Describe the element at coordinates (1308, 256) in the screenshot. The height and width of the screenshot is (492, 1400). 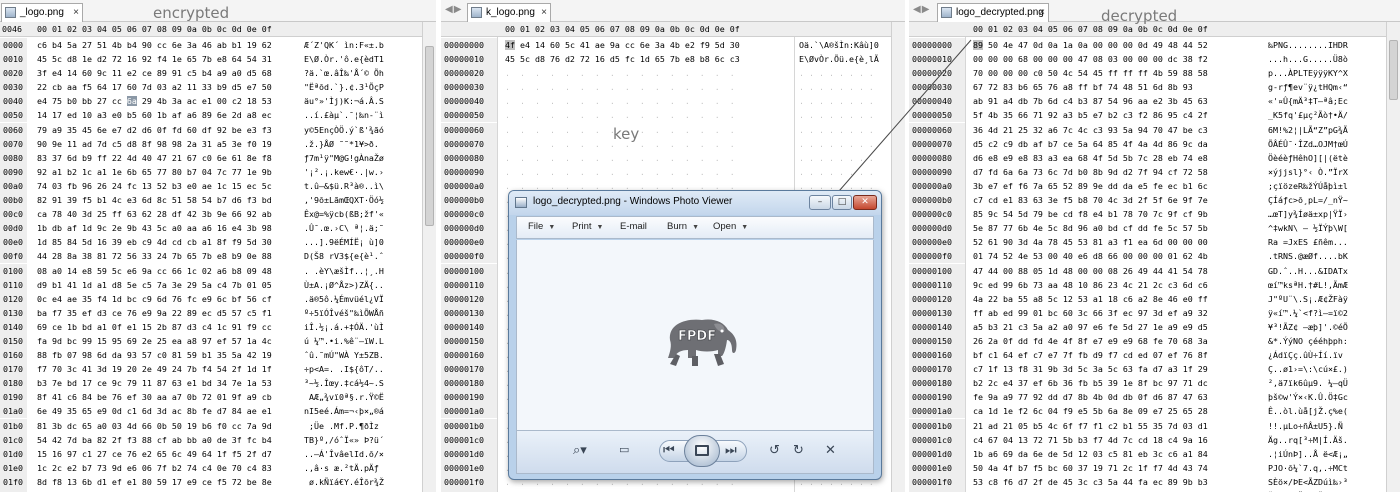
I see `ascii-text: .tRNS.@æØf....bK` at that location.